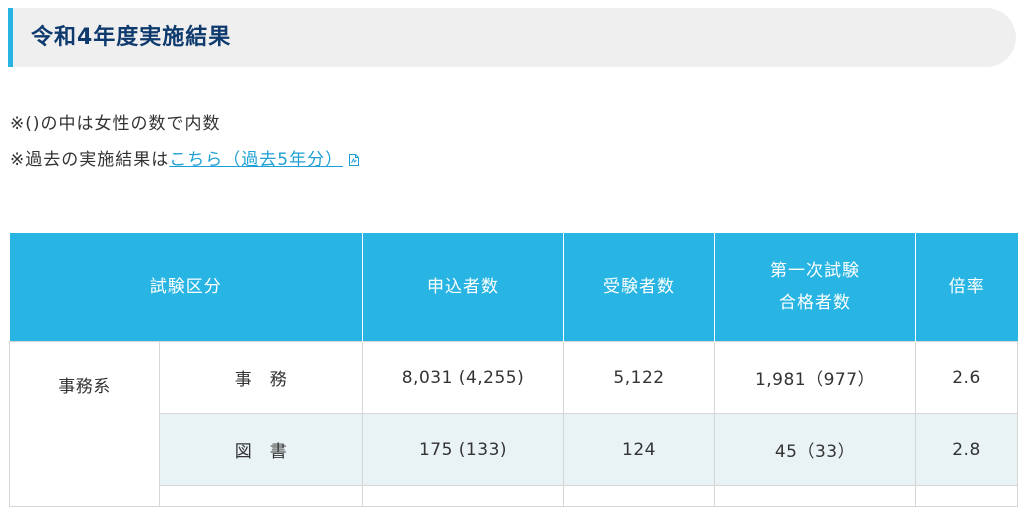 This screenshot has height=507, width=1024. What do you see at coordinates (463, 287) in the screenshot?
I see `header-applicants: 申込者数` at bounding box center [463, 287].